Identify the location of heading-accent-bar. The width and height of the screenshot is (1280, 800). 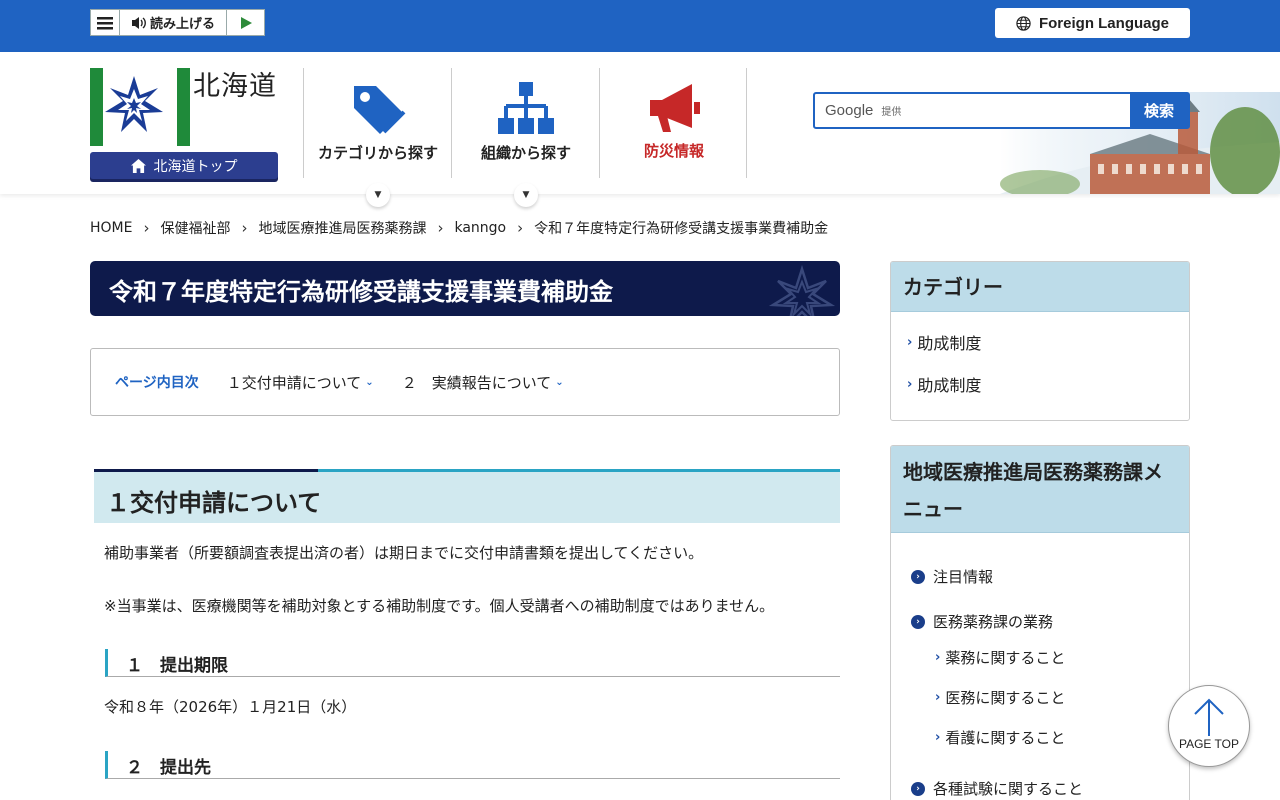
(206, 470).